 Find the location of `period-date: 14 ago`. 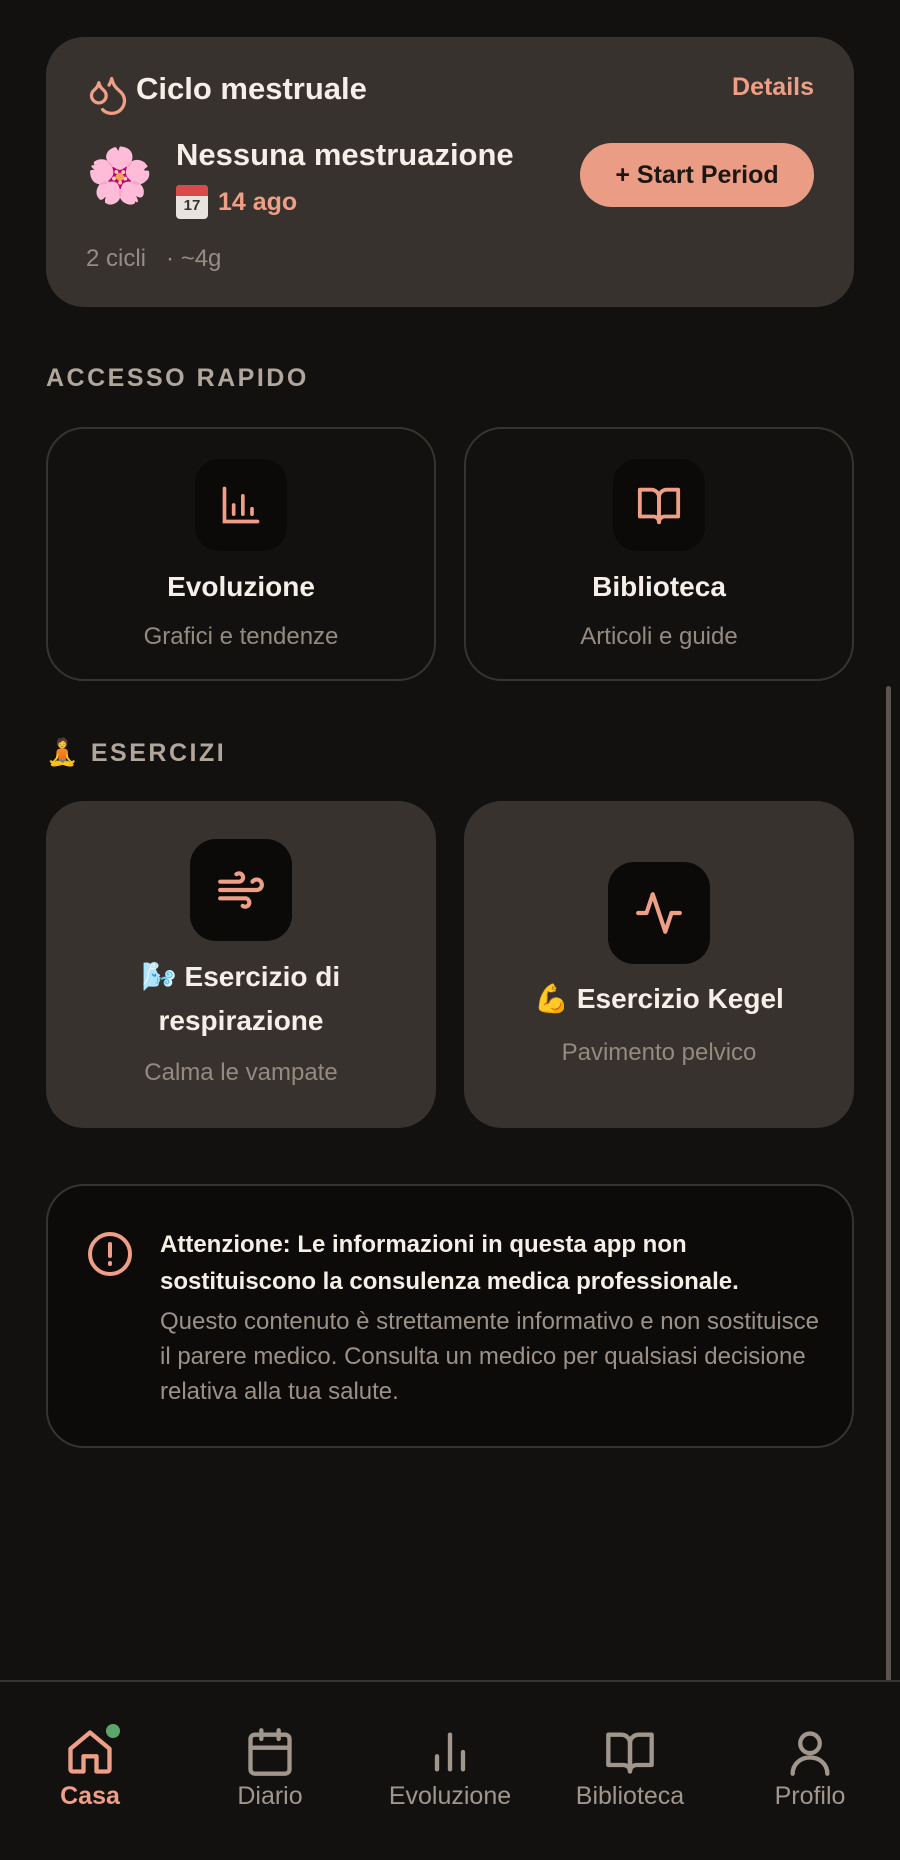

period-date: 14 ago is located at coordinates (258, 201).